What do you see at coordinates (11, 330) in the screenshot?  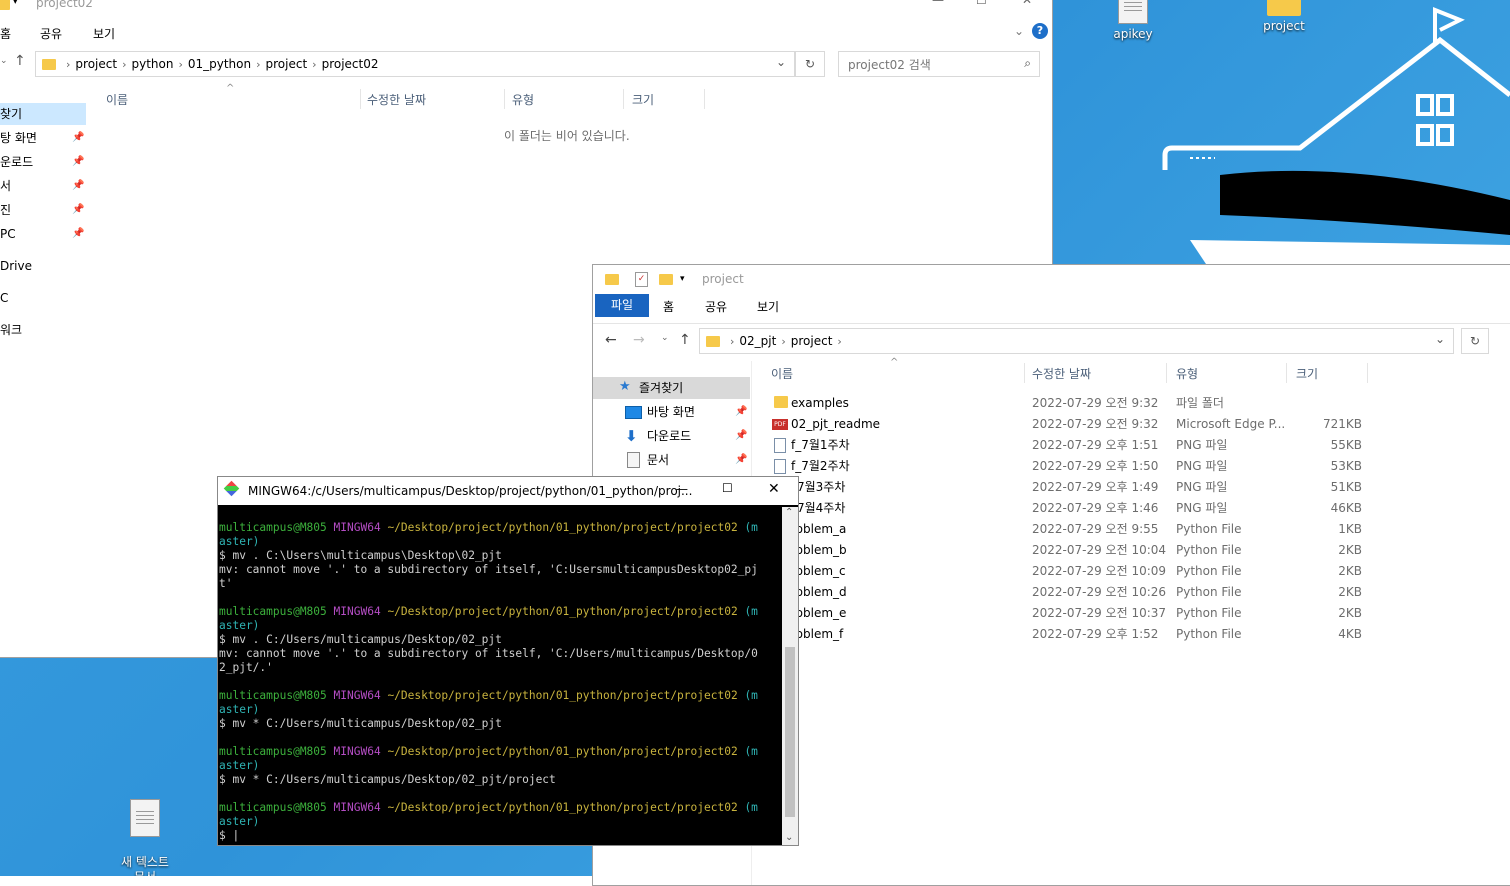 I see `nav-item-network: 워크` at bounding box center [11, 330].